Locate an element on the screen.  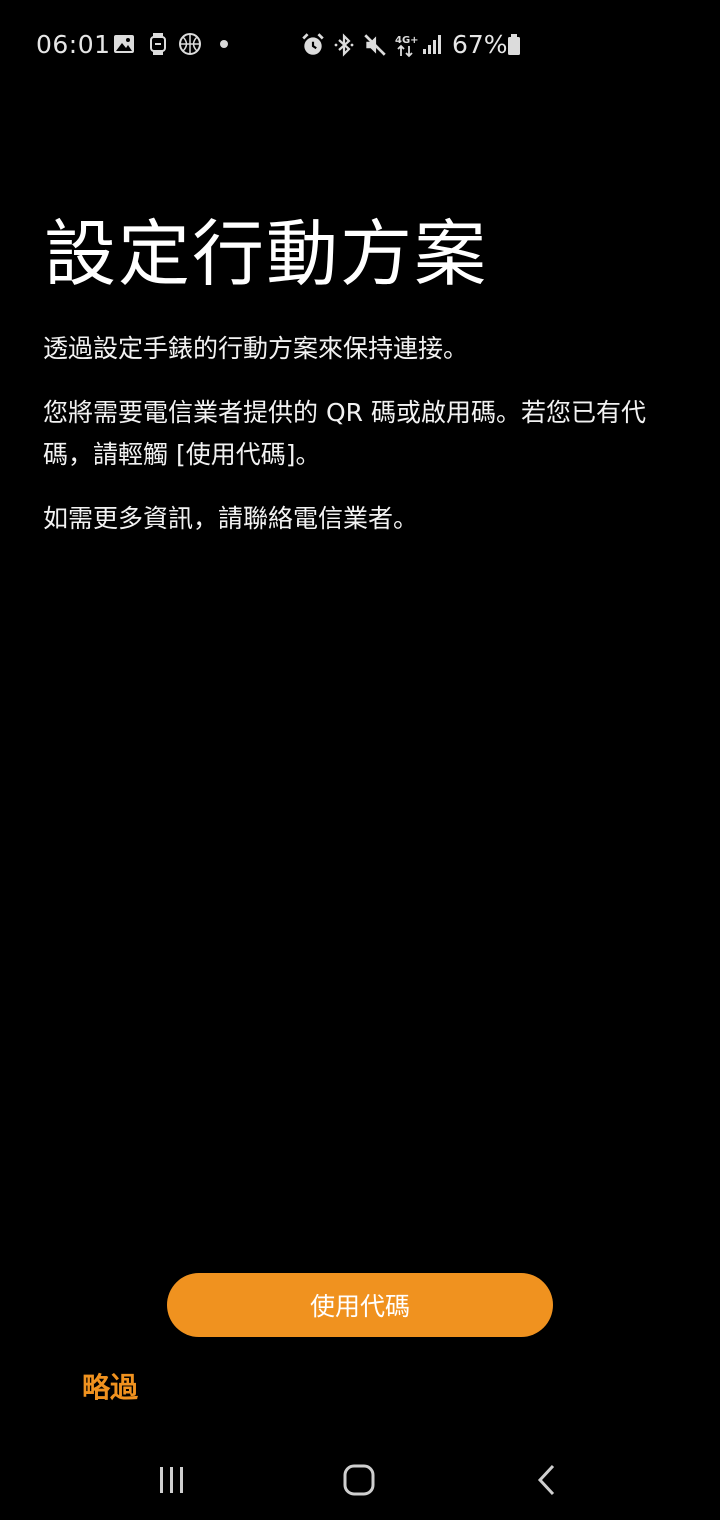
navigation-bar is located at coordinates (360, 1480).